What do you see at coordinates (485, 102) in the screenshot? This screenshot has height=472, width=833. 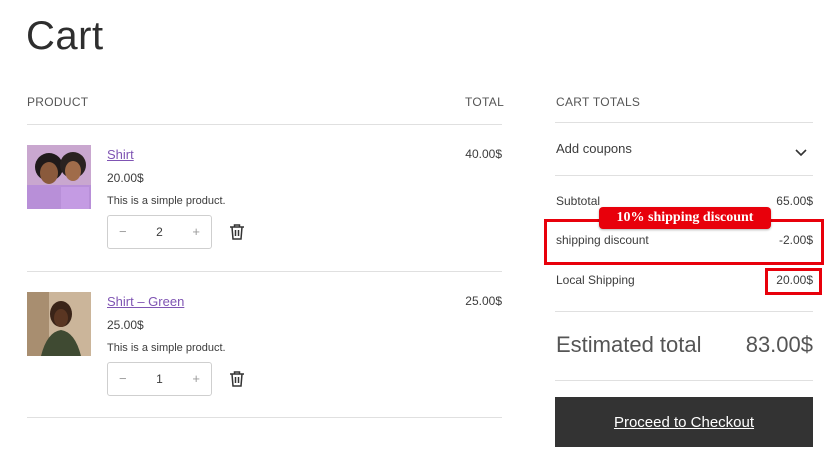 I see `total-column-header: TOTAL` at bounding box center [485, 102].